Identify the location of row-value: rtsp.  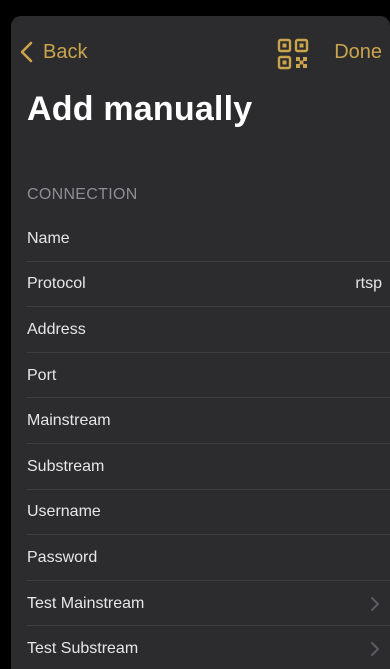
(368, 284).